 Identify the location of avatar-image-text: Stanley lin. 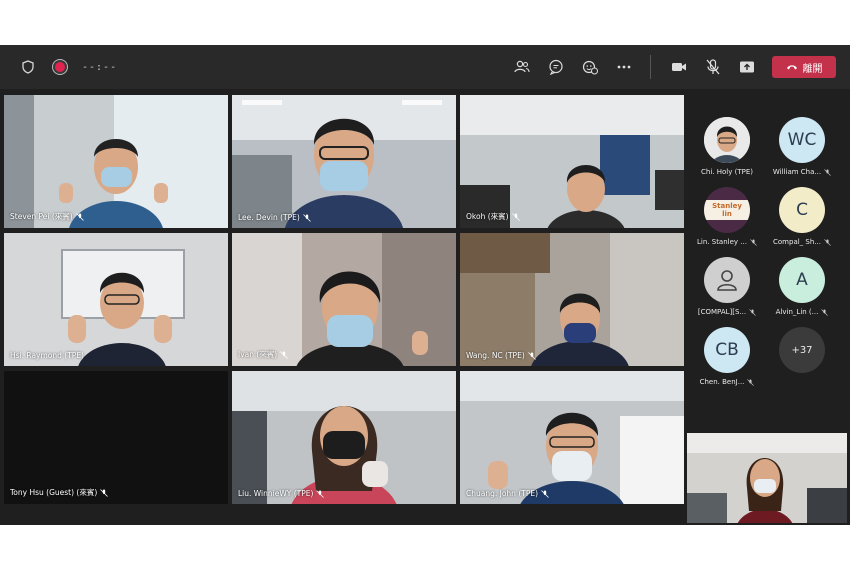
(727, 210).